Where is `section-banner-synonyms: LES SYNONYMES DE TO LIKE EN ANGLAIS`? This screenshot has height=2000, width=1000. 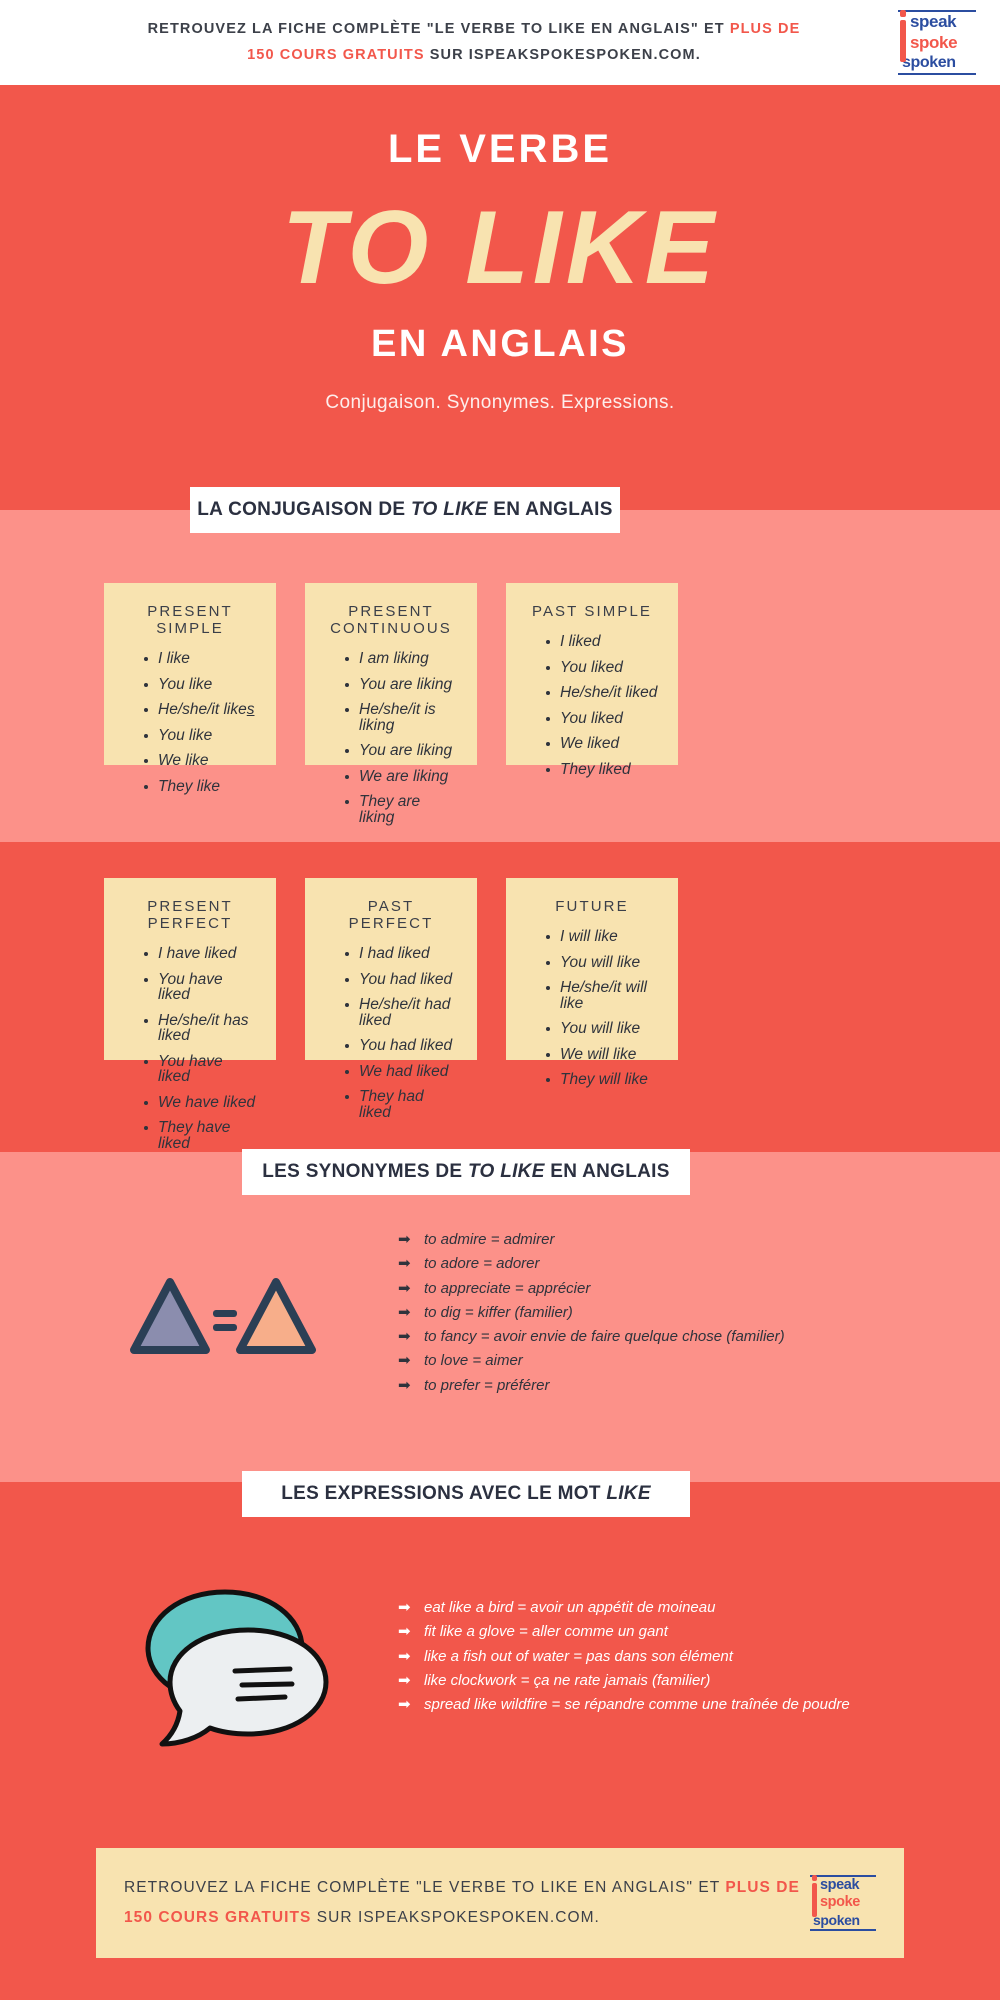
section-banner-synonyms: LES SYNONYMES DE TO LIKE EN ANGLAIS is located at coordinates (466, 1172).